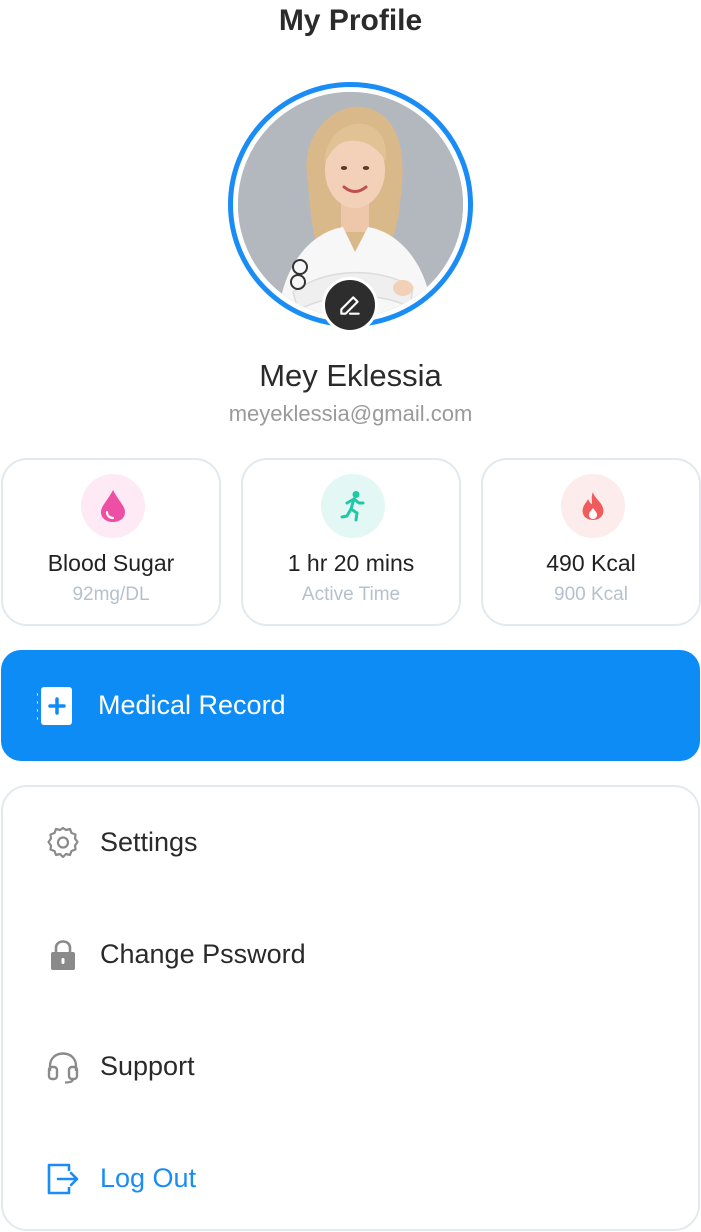 The image size is (701, 1232). What do you see at coordinates (63, 1179) in the screenshot?
I see `logout-icon` at bounding box center [63, 1179].